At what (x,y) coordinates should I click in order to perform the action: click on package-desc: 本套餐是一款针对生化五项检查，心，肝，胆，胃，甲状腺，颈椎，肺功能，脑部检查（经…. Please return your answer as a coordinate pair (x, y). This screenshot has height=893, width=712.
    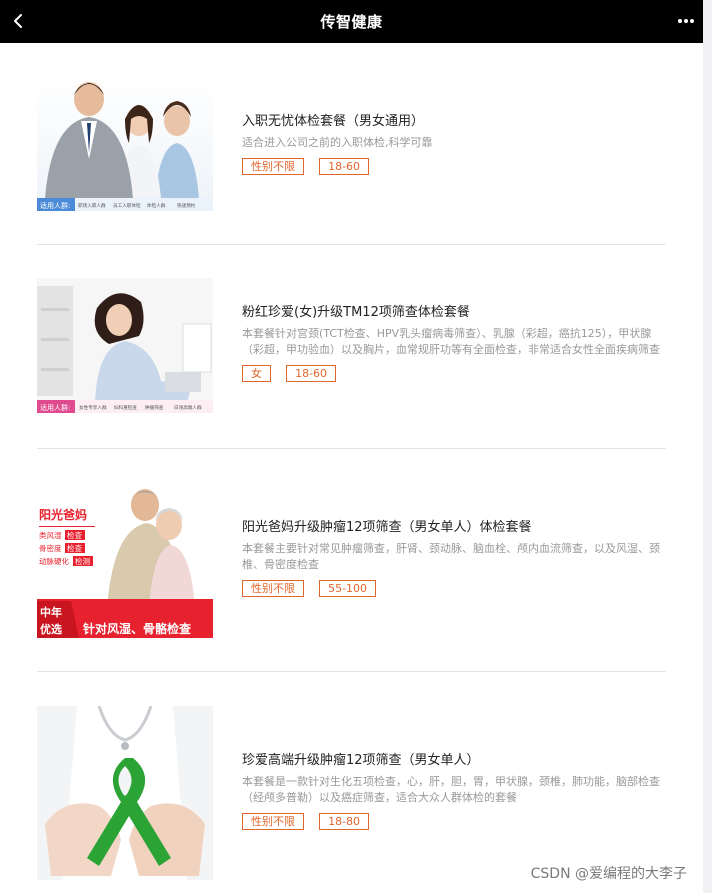
    Looking at the image, I should click on (451, 789).